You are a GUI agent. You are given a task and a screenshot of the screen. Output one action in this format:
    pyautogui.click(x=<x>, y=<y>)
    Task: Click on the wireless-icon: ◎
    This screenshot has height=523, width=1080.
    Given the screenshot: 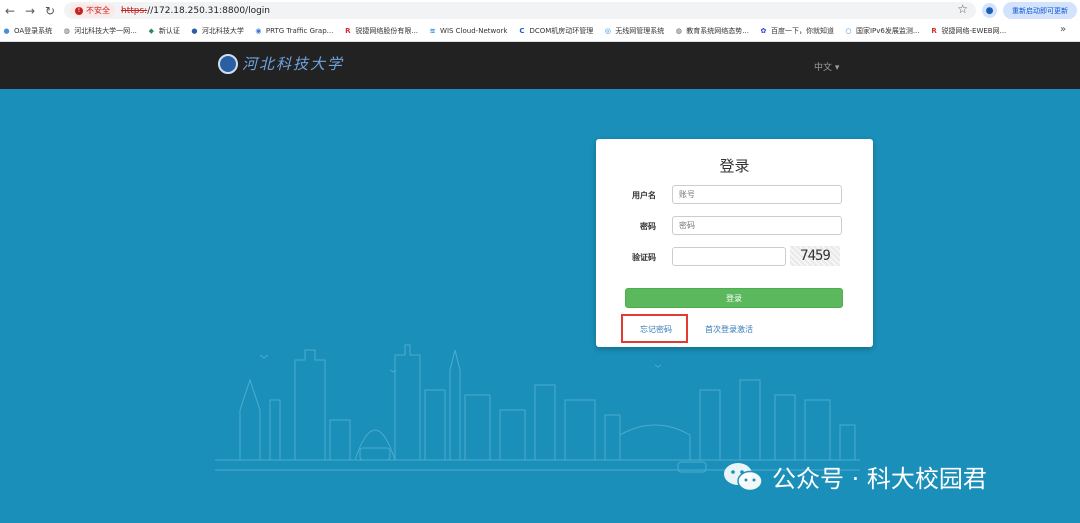 What is the action you would take?
    pyautogui.click(x=607, y=31)
    